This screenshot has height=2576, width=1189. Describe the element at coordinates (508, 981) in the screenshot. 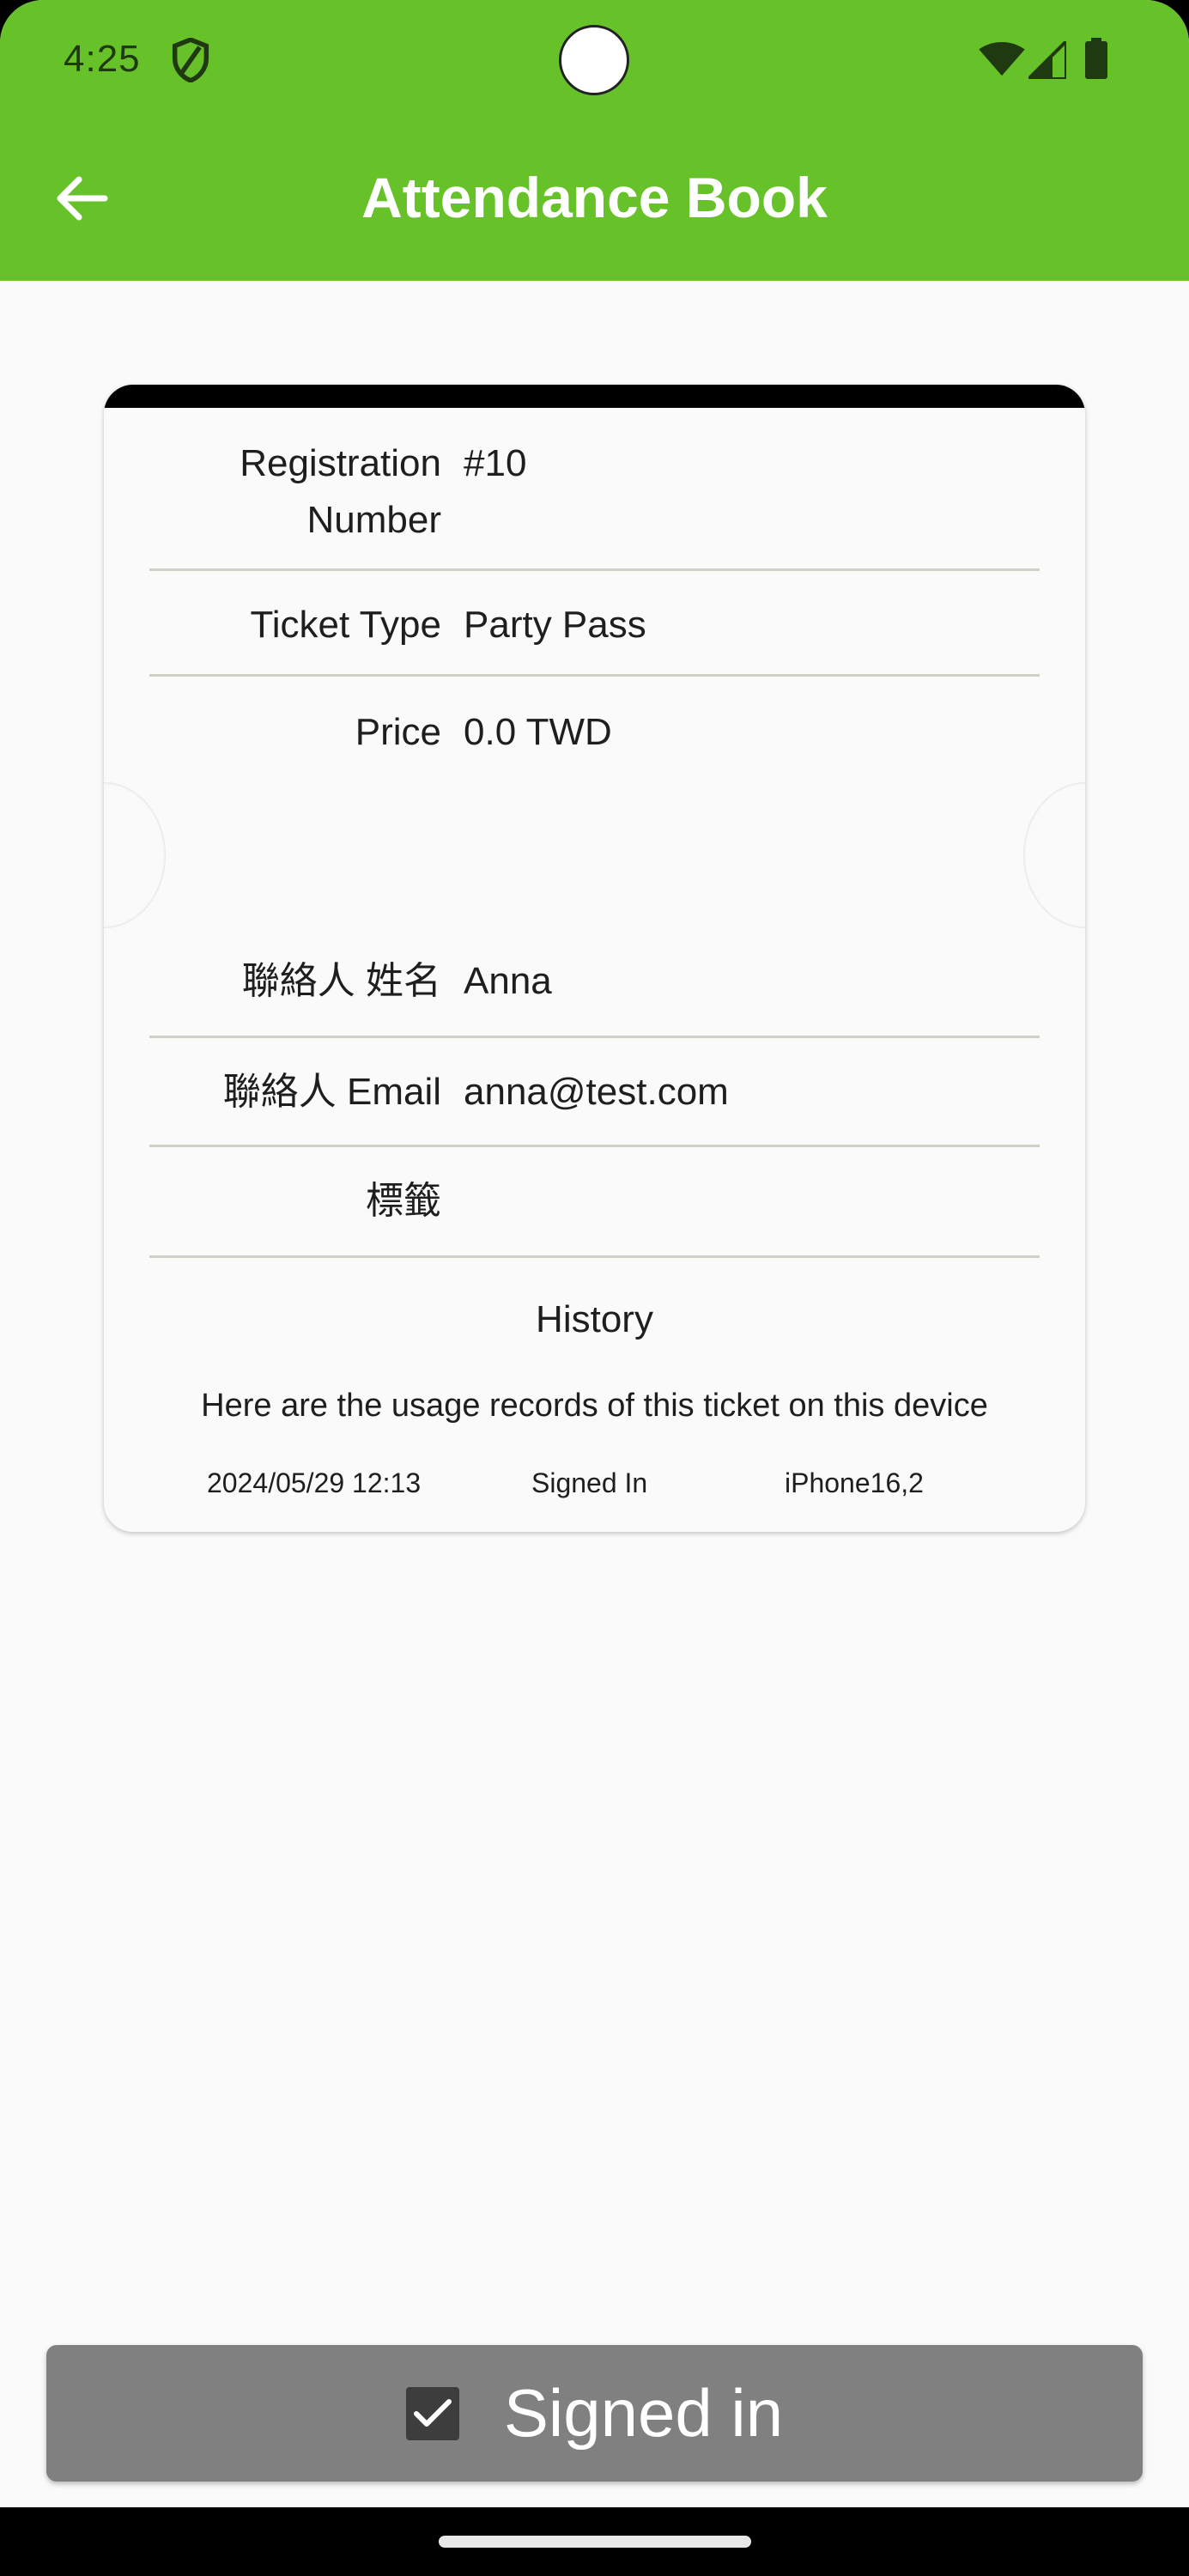

I see `field-value: Anna` at that location.